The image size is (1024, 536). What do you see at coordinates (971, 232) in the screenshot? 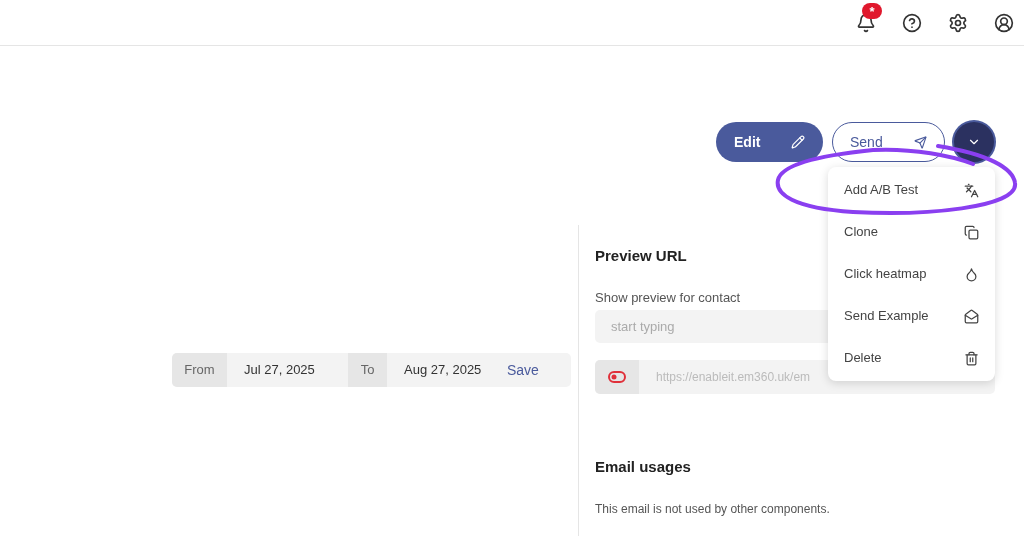
I see `copy-icon` at bounding box center [971, 232].